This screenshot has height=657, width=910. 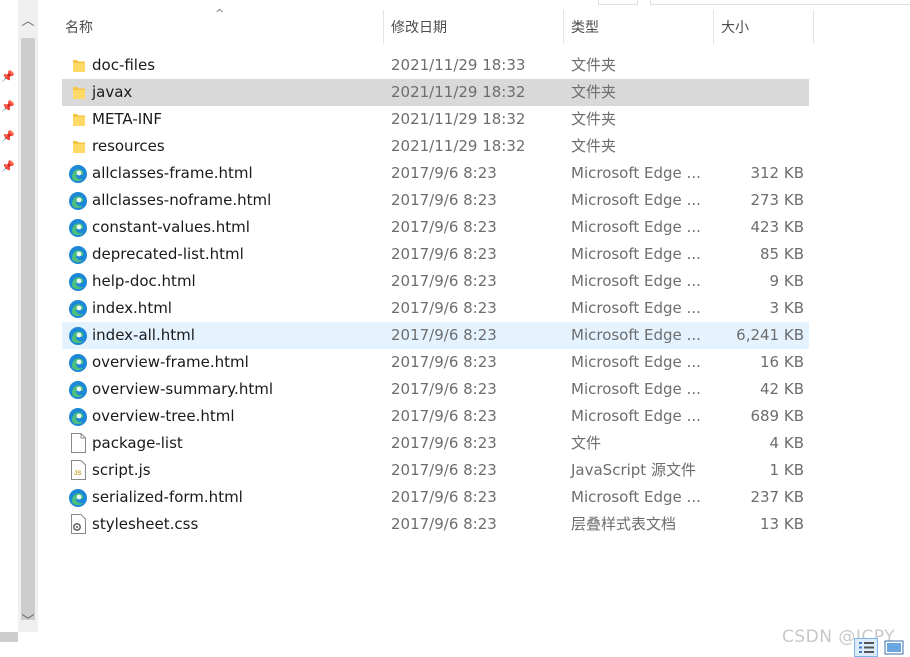 I want to click on scroll-down-icon: ﹀, so click(x=28, y=622).